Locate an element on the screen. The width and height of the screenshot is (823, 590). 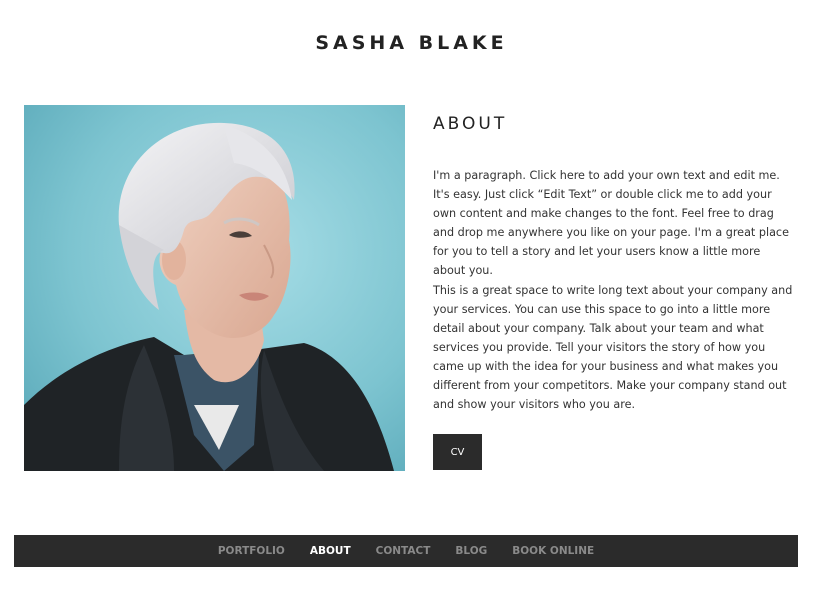
site-navigation: PORTFOLIO ABOUT CONTACT BLOG BOOK ONLINE is located at coordinates (406, 551).